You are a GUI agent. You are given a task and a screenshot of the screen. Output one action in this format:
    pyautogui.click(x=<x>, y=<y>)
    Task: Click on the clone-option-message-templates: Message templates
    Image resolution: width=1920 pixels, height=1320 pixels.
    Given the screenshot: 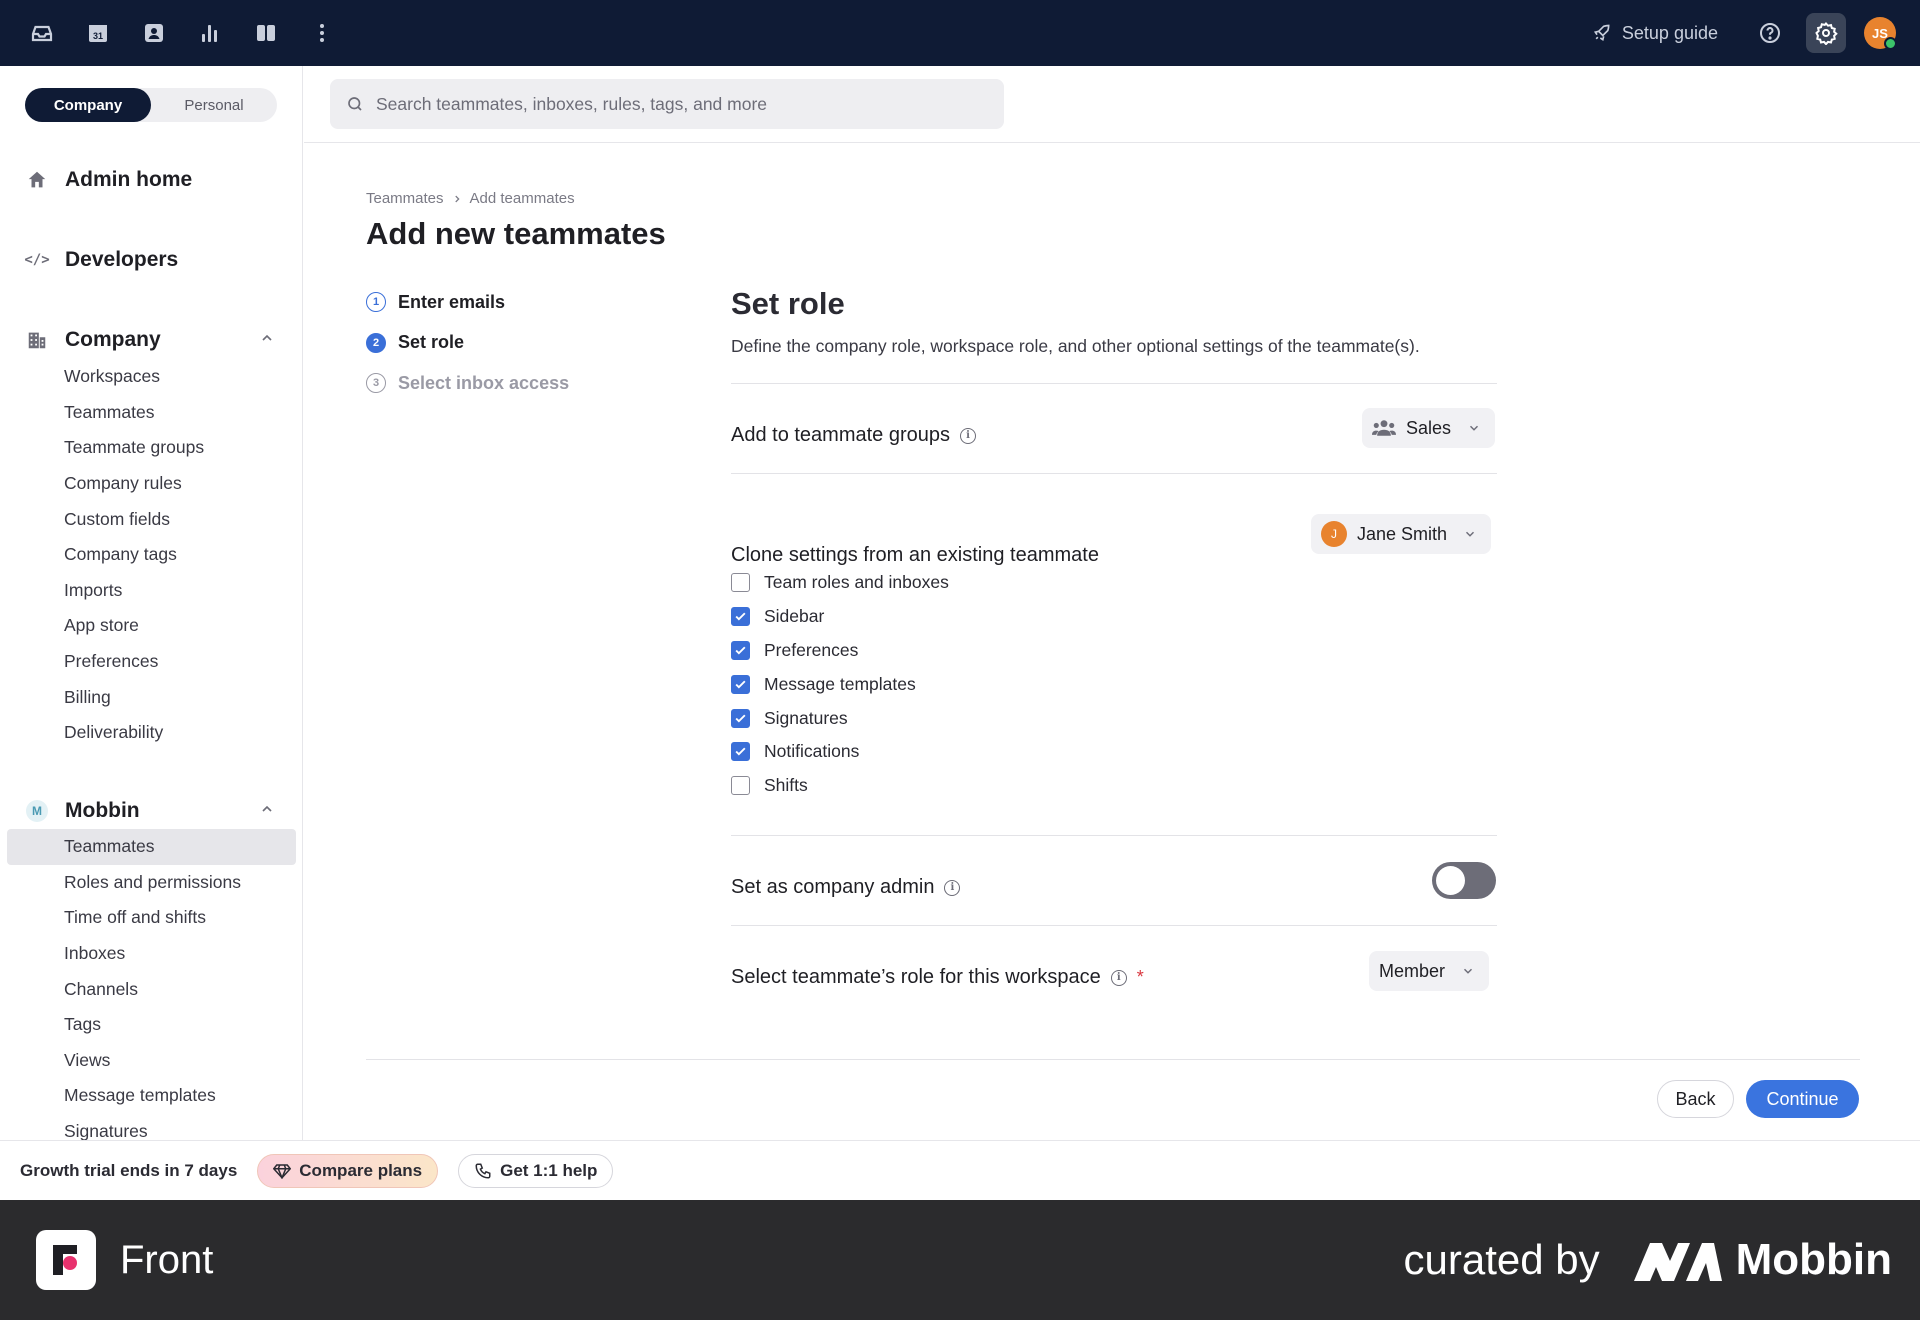 What is the action you would take?
    pyautogui.click(x=840, y=684)
    